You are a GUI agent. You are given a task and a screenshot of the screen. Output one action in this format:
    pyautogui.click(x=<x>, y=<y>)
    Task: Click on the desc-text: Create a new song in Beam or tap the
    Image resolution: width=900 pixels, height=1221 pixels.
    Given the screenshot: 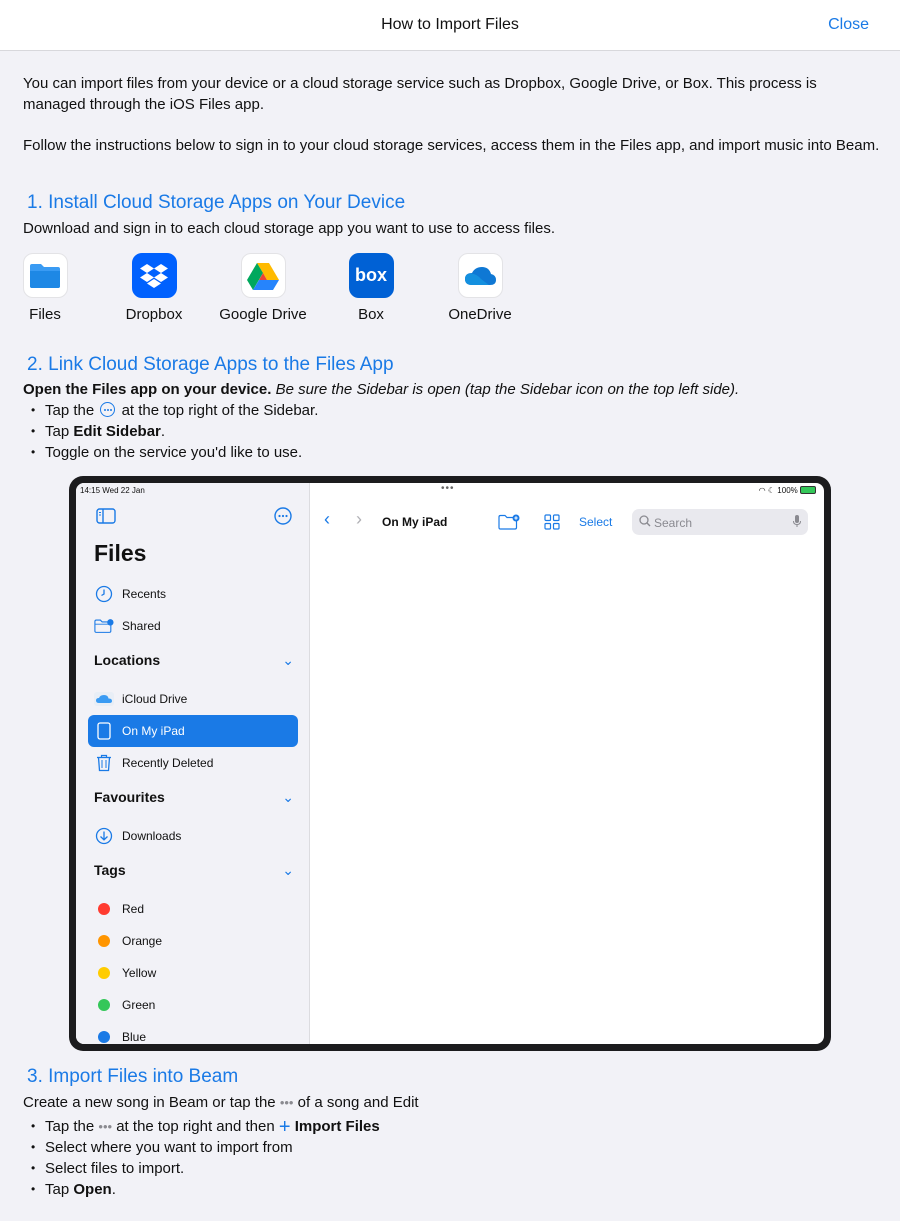 What is the action you would take?
    pyautogui.click(x=149, y=1102)
    